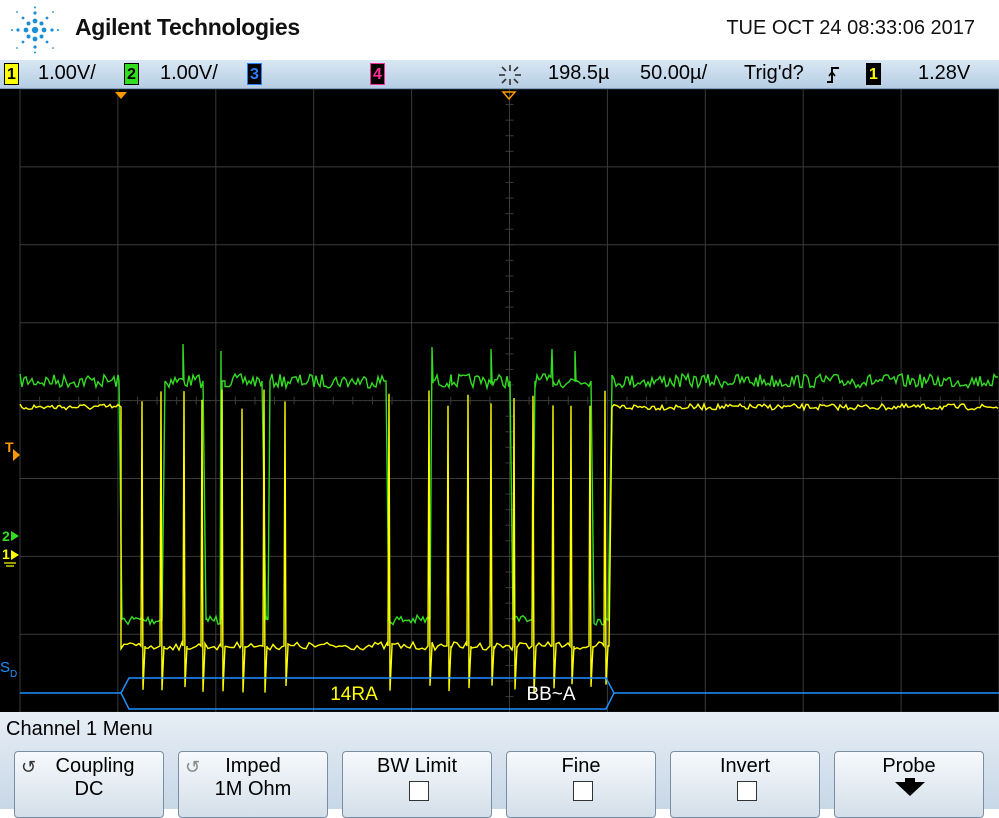 The height and width of the screenshot is (818, 999). What do you see at coordinates (510, 75) in the screenshot?
I see `delay-knob-icon` at bounding box center [510, 75].